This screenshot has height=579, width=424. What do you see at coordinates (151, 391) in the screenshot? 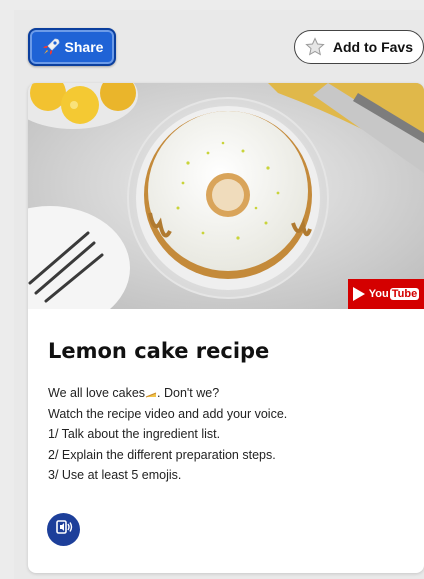
I see `cake-emoji-icon` at bounding box center [151, 391].